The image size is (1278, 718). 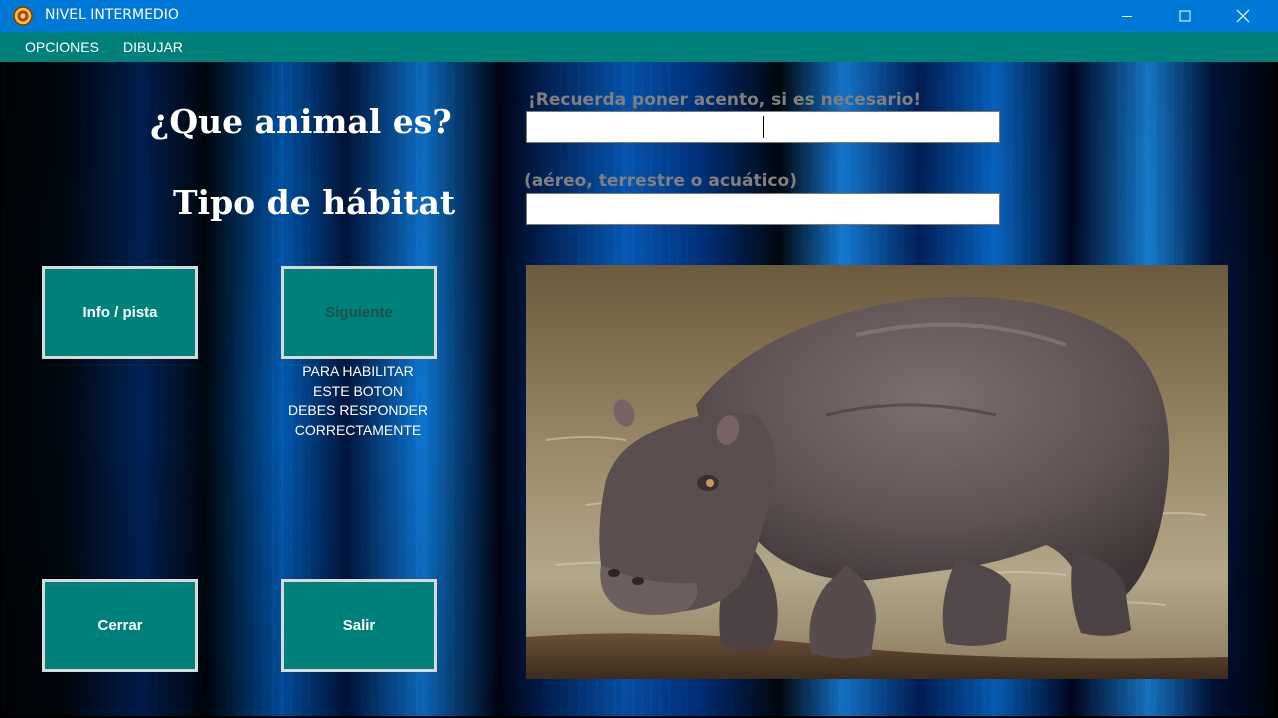 I want to click on menu-dibujar: DIBUJAR, so click(x=153, y=47).